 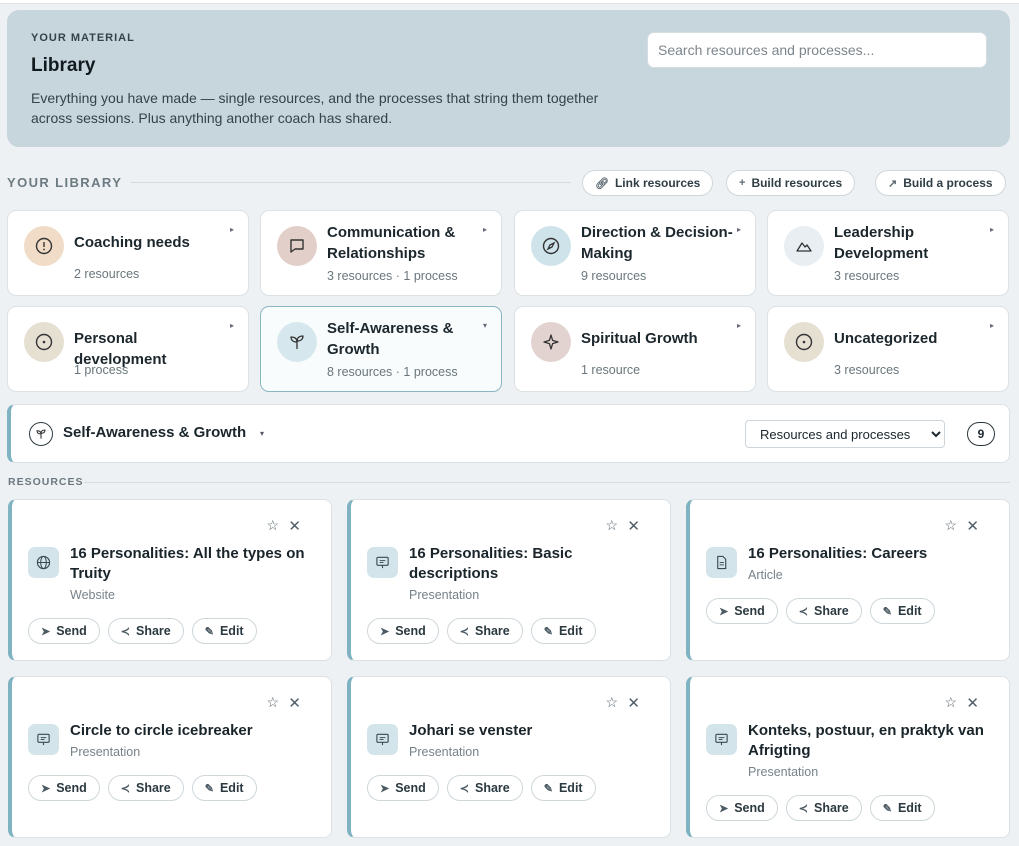 I want to click on category-uncategorized: Uncategorized 3 resources ▸, so click(x=888, y=349).